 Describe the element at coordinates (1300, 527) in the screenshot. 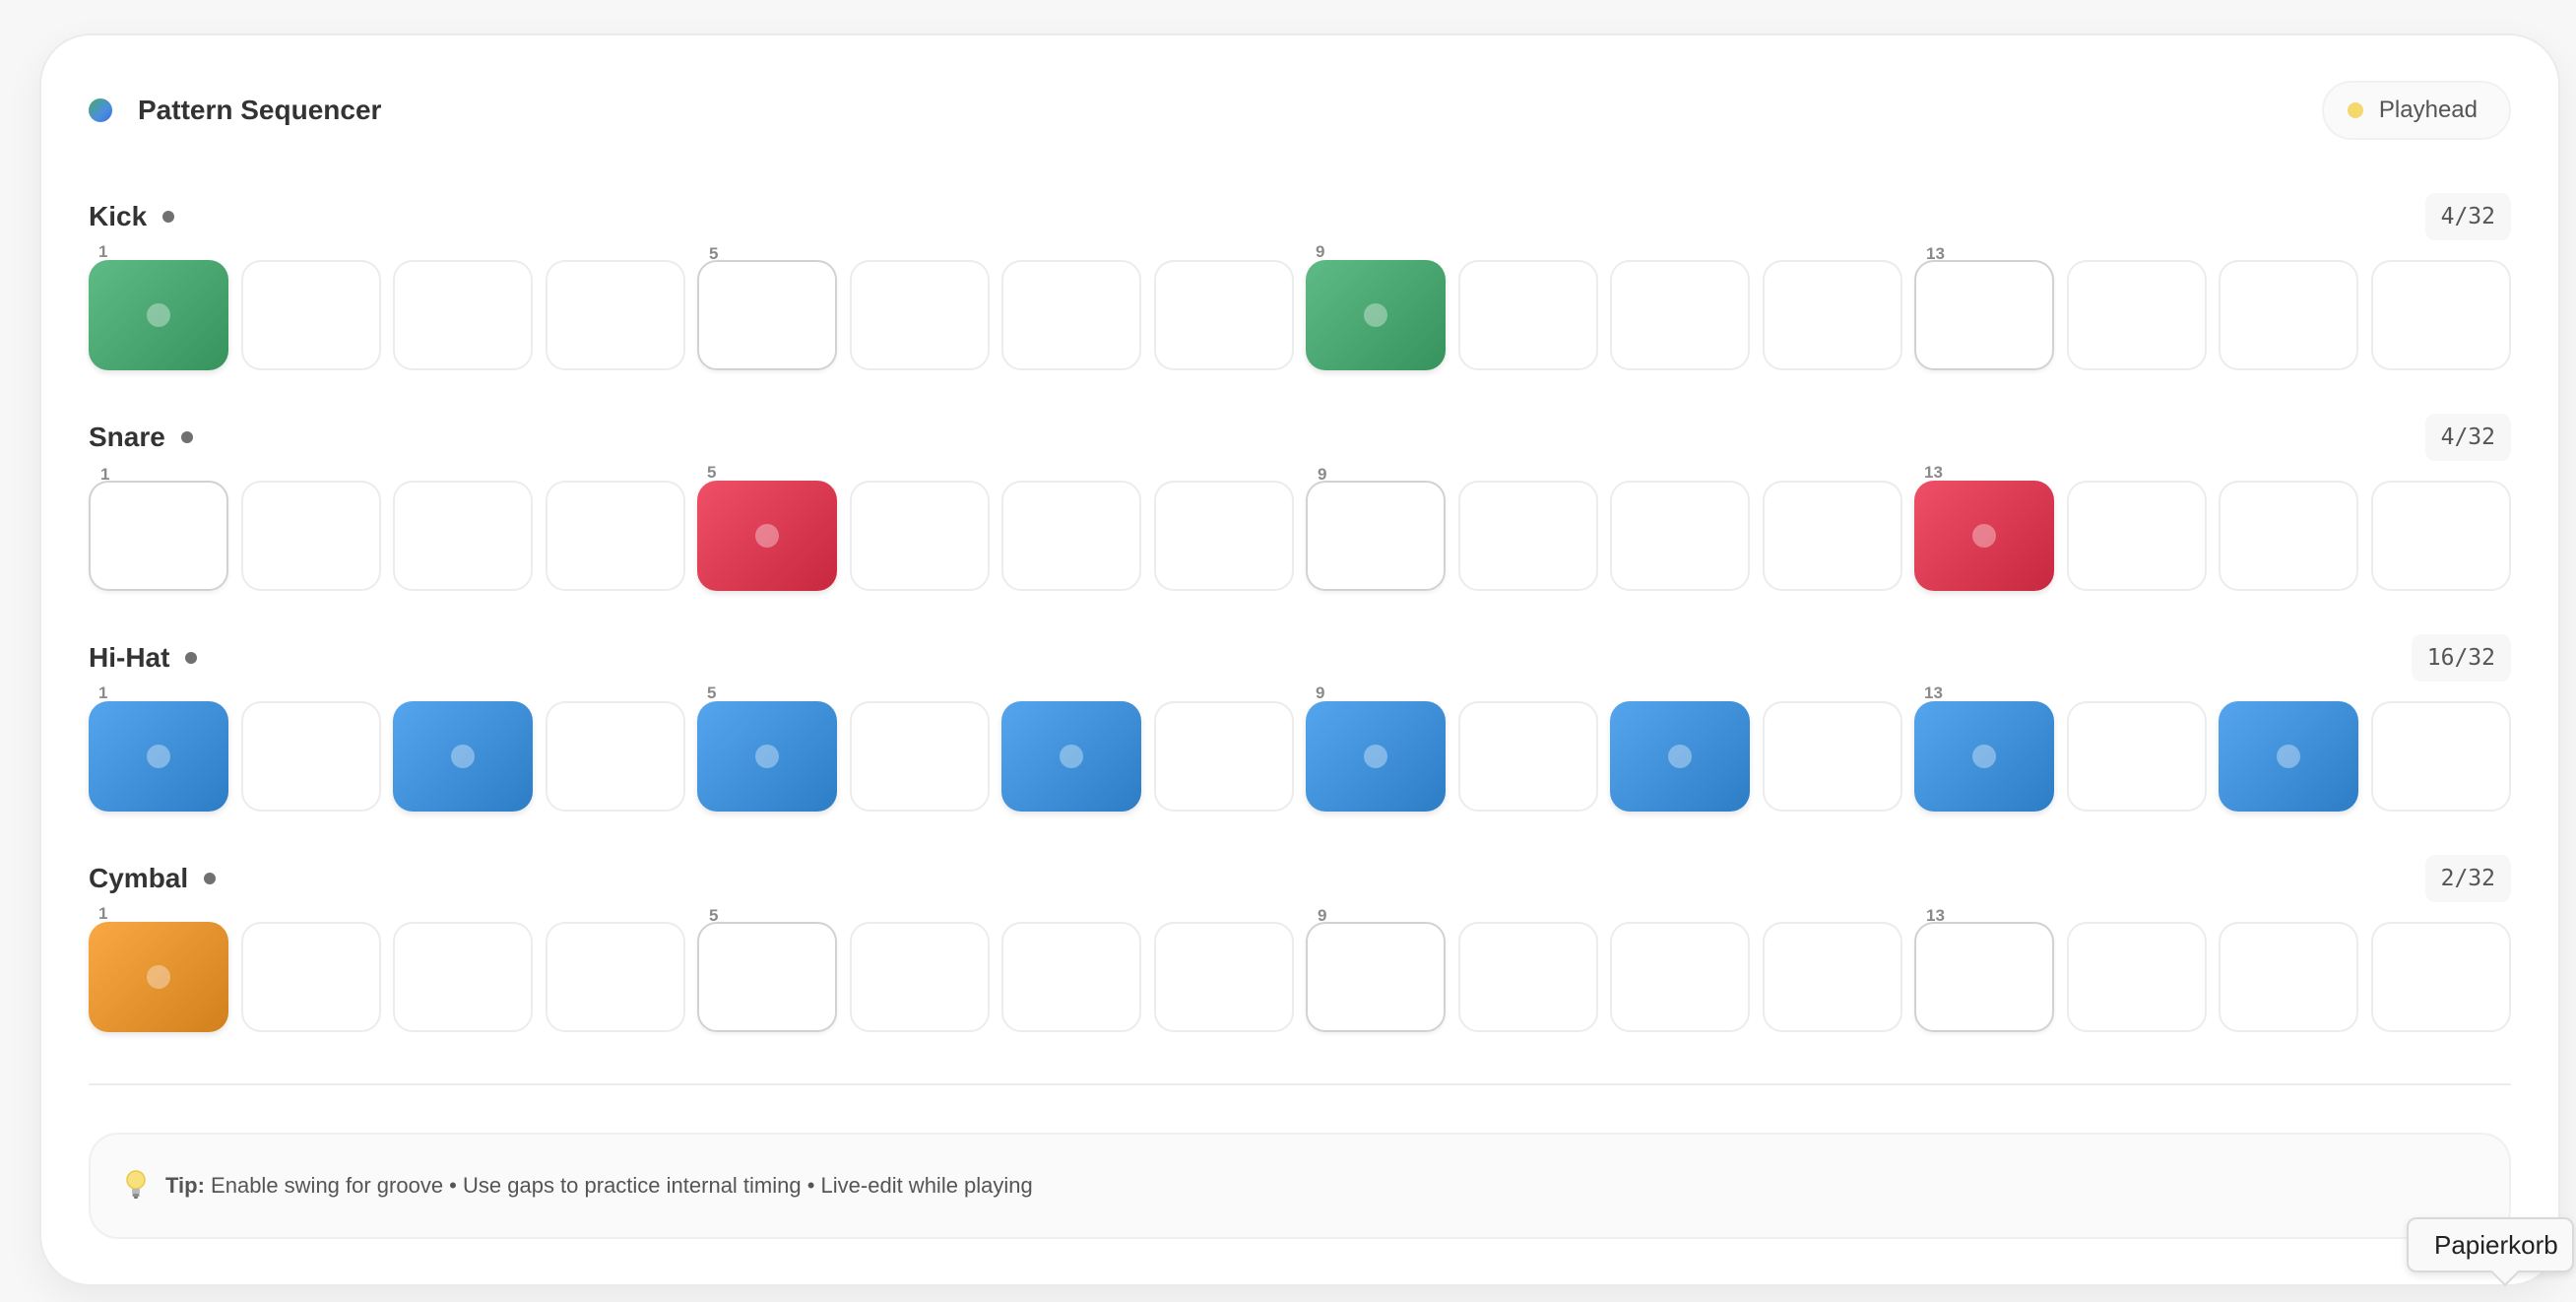

I see `step-grid: 1 5 9 13` at that location.